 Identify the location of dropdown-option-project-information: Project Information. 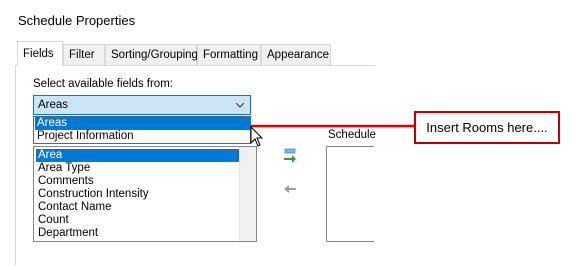
(143, 136).